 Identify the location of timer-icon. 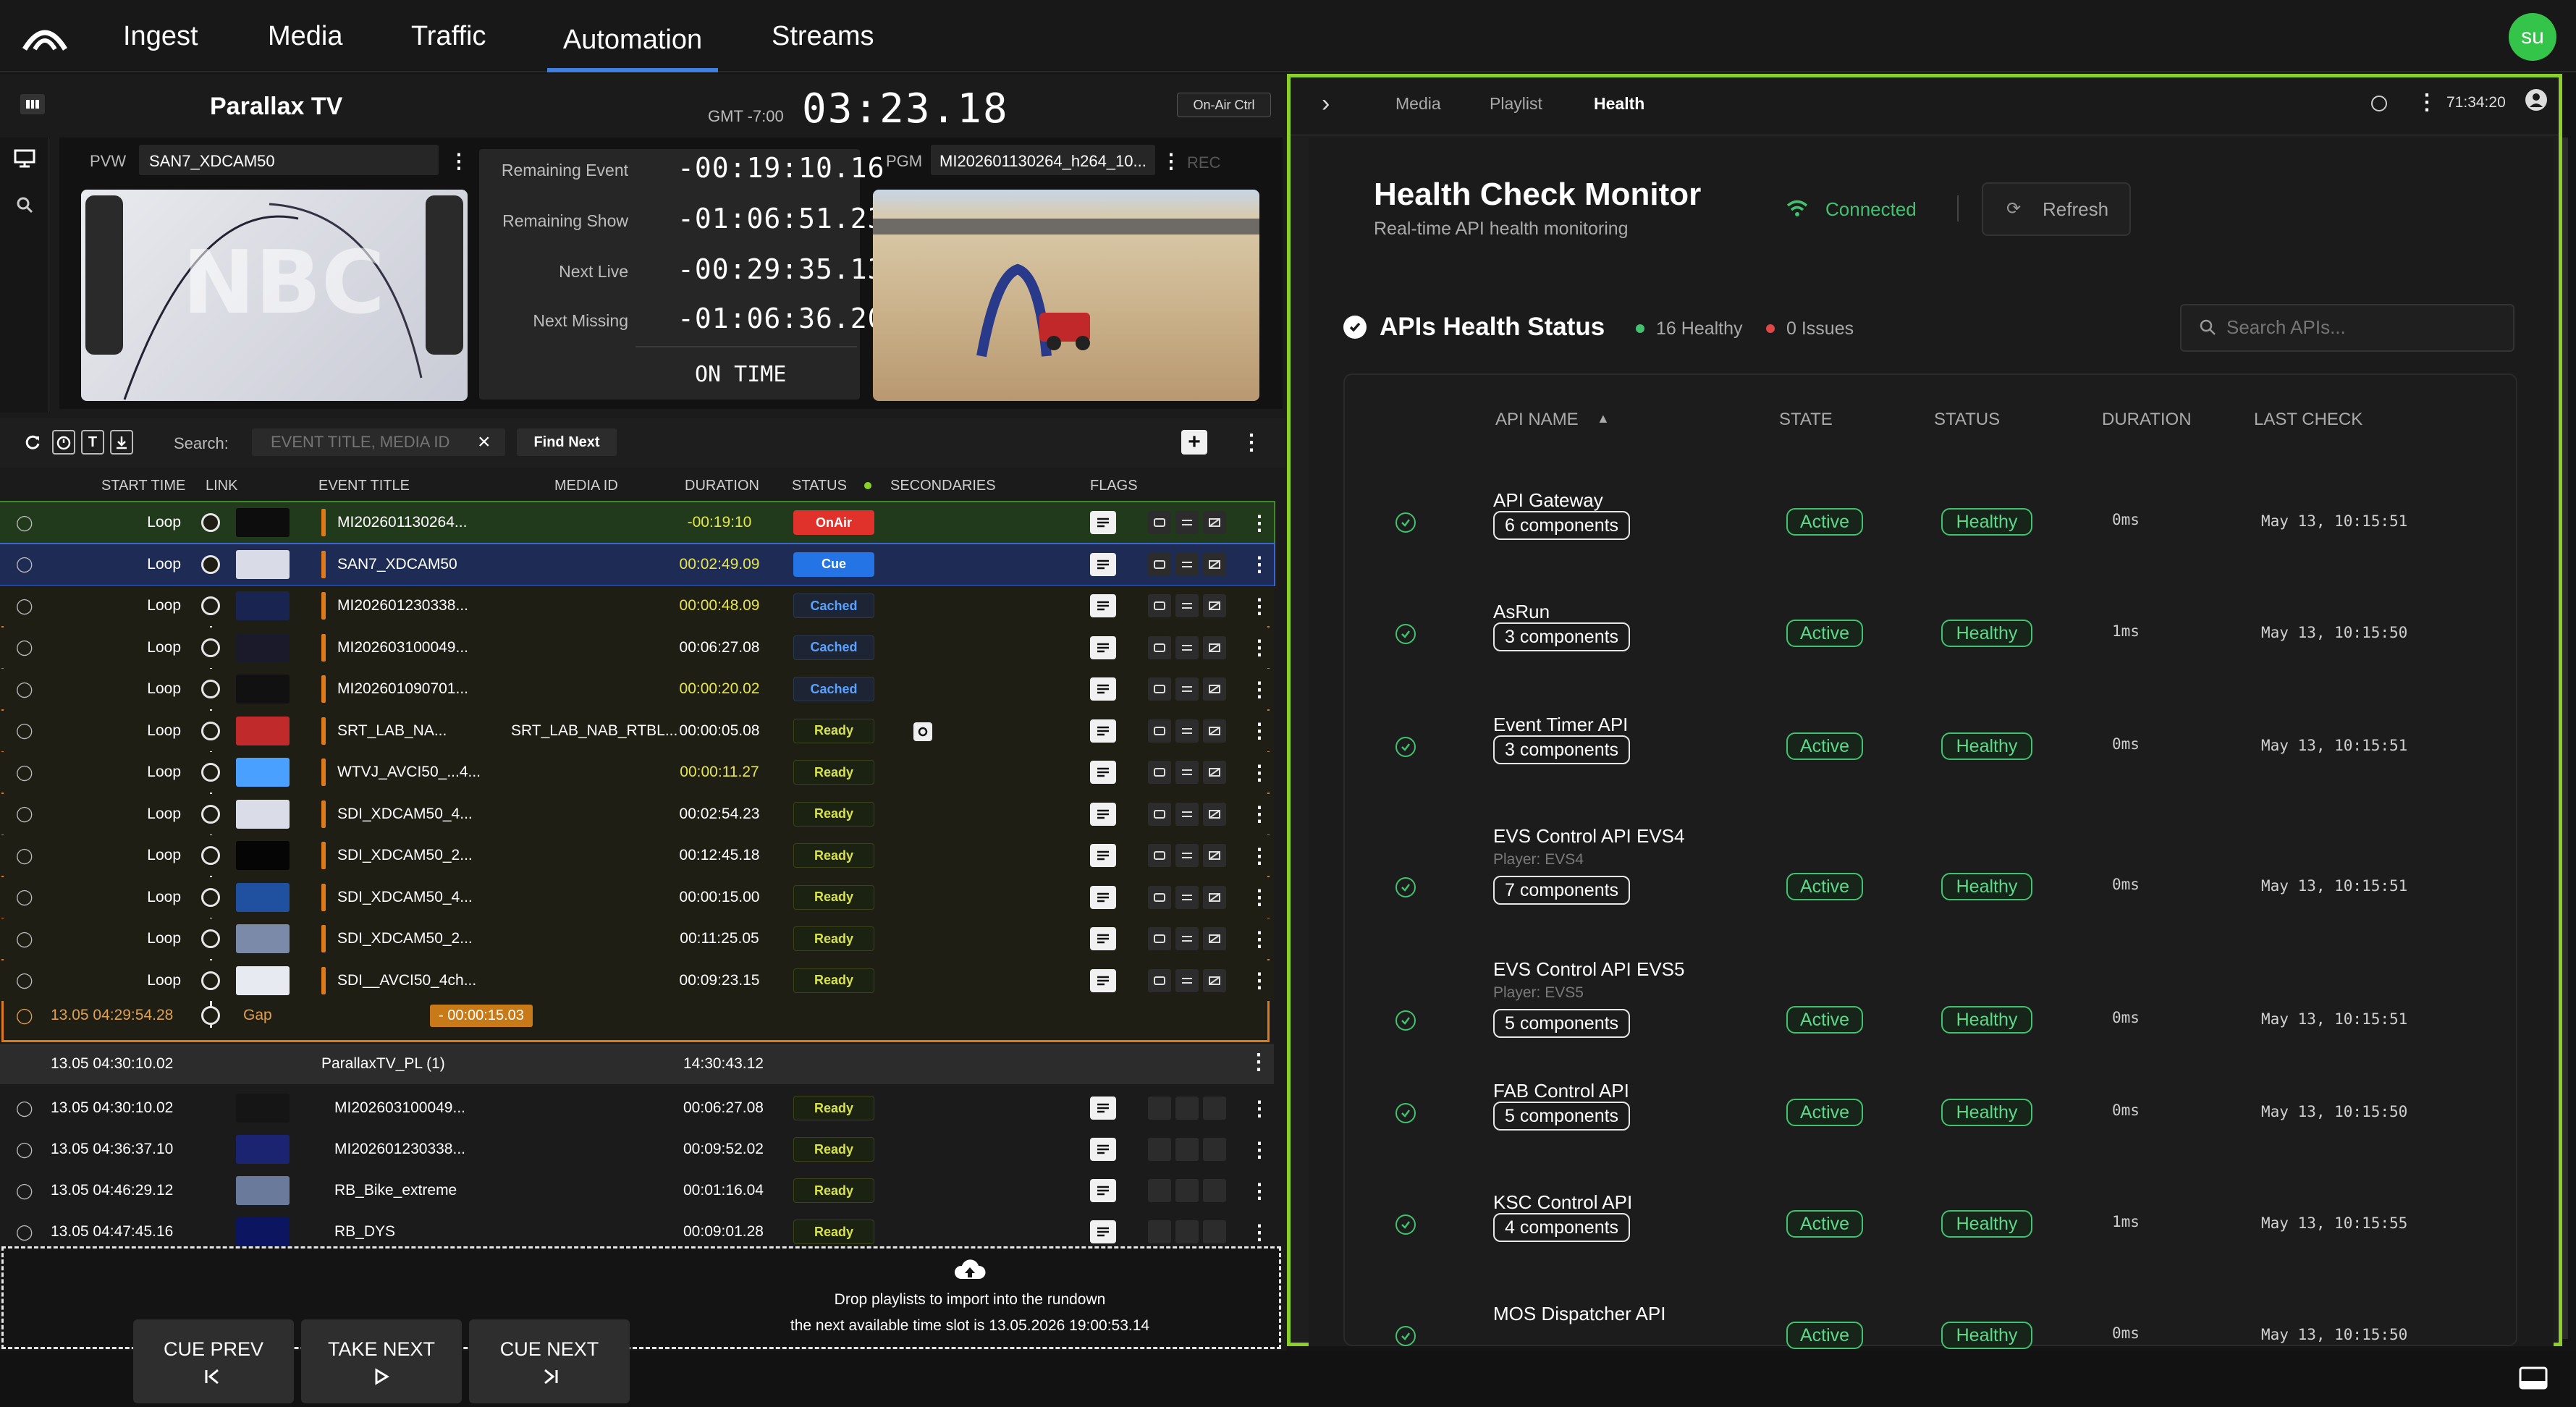
(64, 442).